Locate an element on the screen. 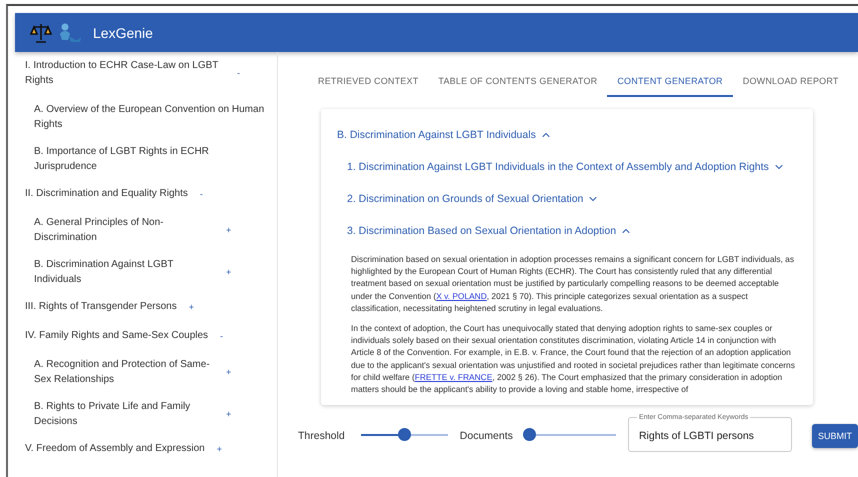  outline-item: A. Overview of the European Convention on Human Rights is located at coordinates (151, 117).